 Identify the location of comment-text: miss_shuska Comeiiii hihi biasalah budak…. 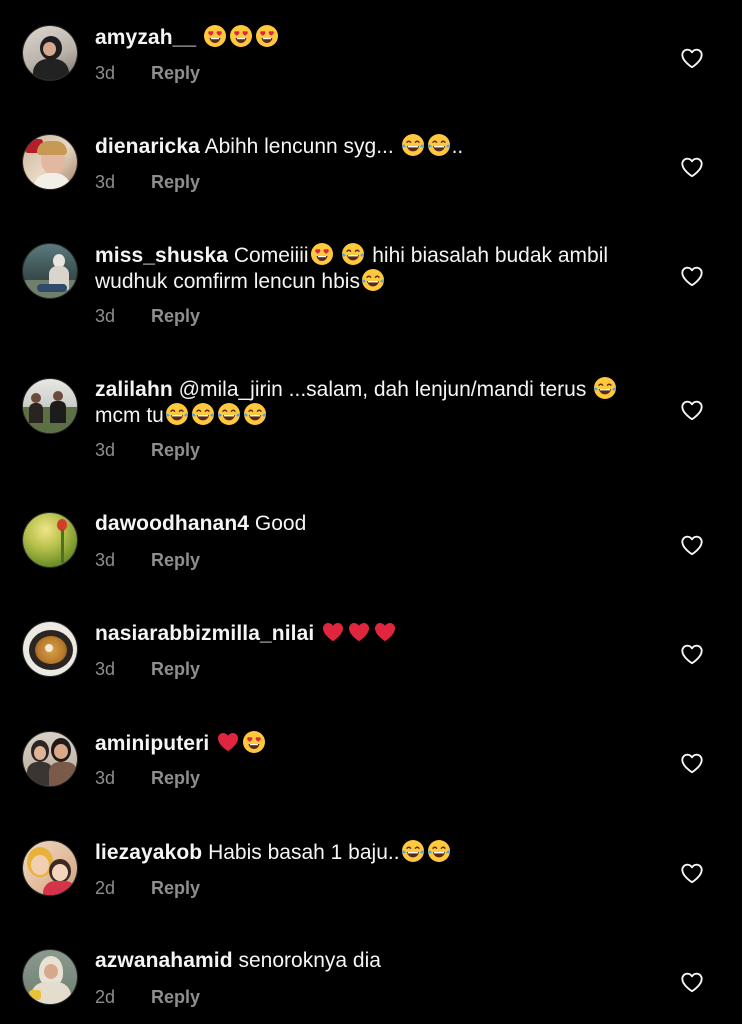
(375, 268).